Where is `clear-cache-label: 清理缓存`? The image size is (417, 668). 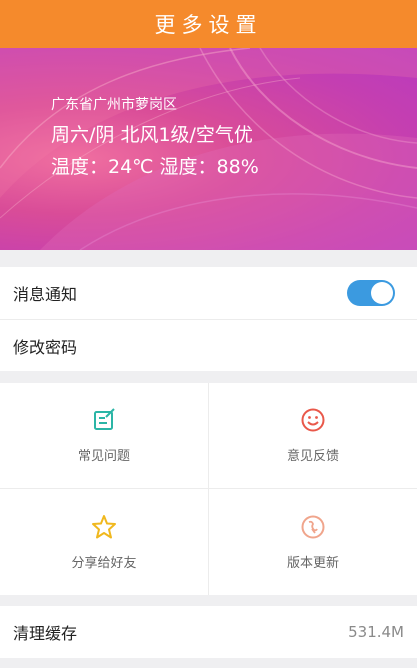
clear-cache-label: 清理缓存 is located at coordinates (45, 633).